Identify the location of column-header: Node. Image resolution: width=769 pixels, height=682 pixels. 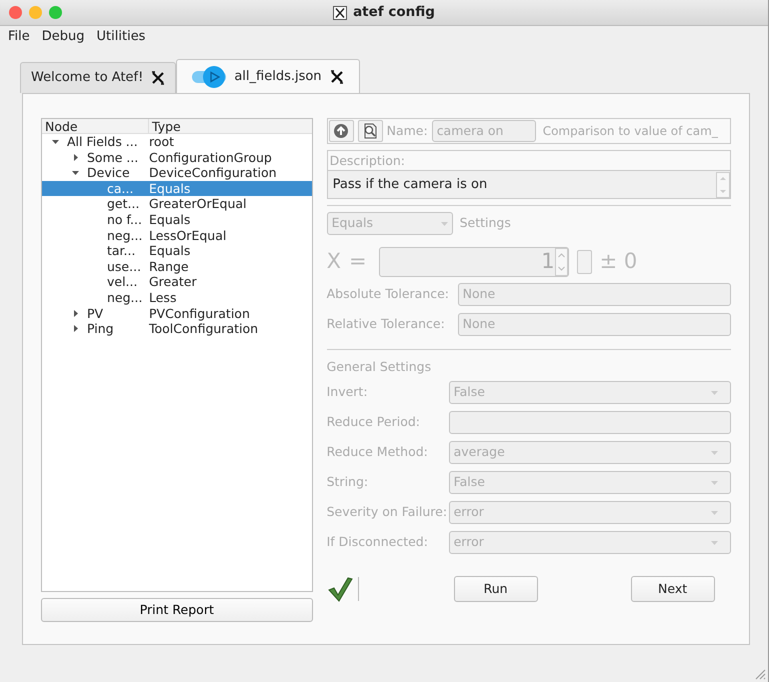
(95, 126).